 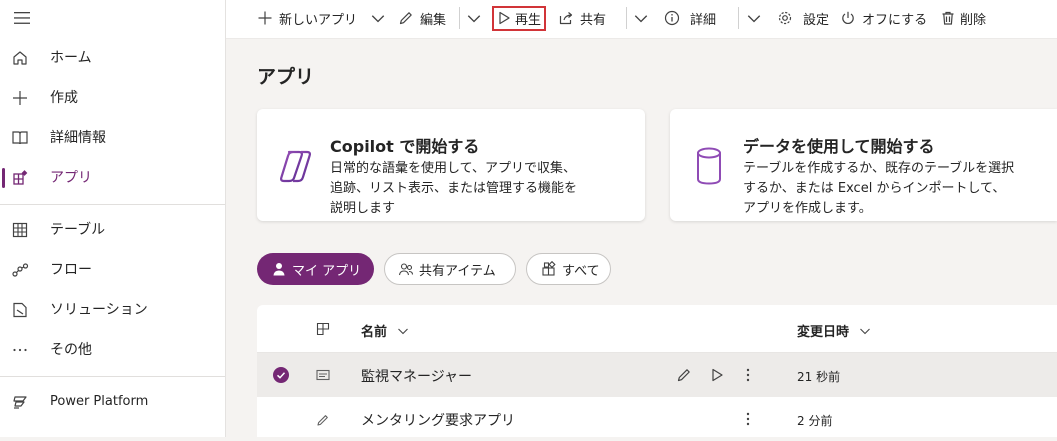 I want to click on column-header-name: 名前, so click(x=385, y=330).